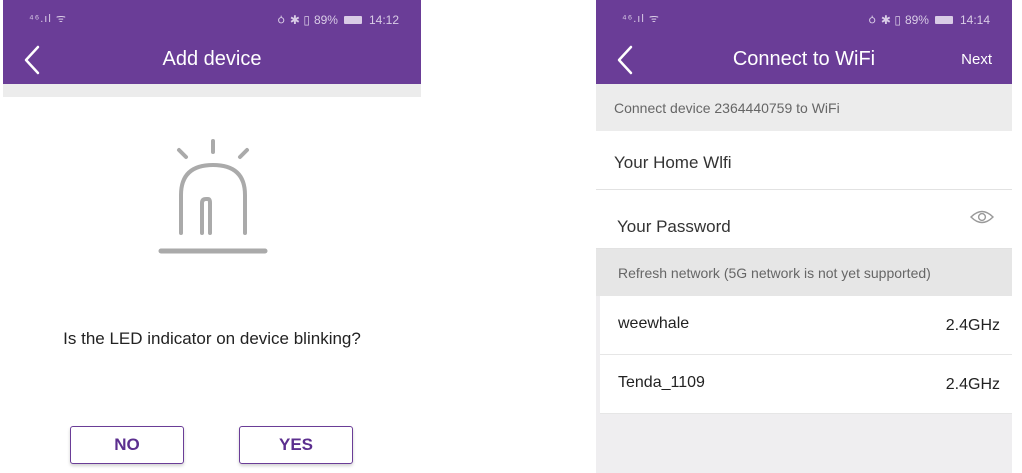 This screenshot has width=1022, height=473. Describe the element at coordinates (383, 19) in the screenshot. I see `clock: 14:12` at that location.